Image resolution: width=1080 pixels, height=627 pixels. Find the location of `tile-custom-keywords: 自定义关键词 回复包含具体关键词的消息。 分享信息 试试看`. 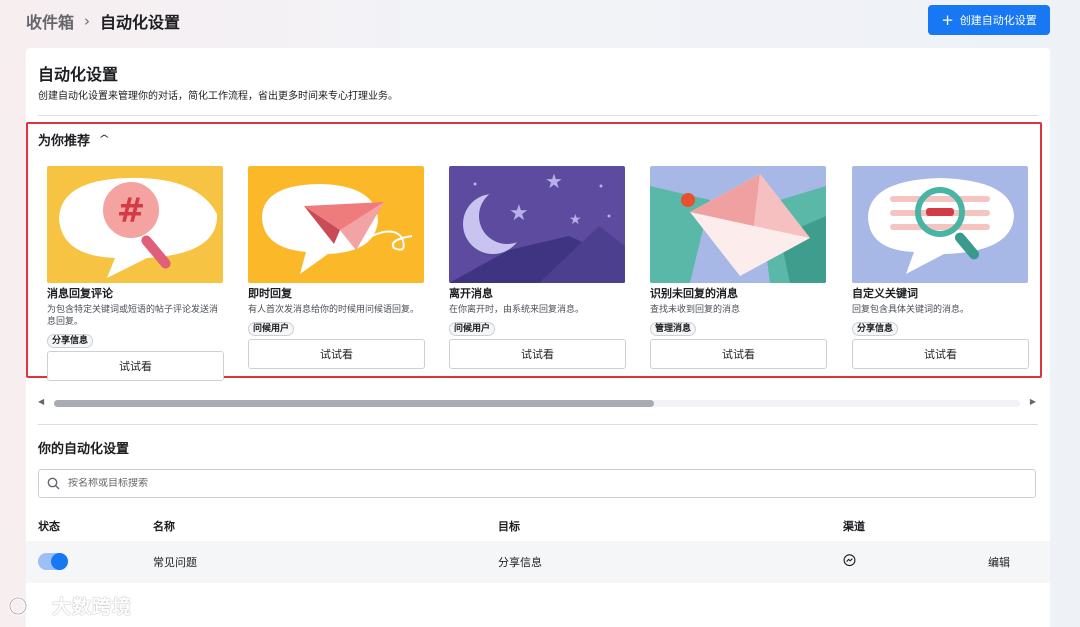

tile-custom-keywords: 自定义关键词 回复包含具体关键词的消息。 分享信息 试试看 is located at coordinates (940, 267).